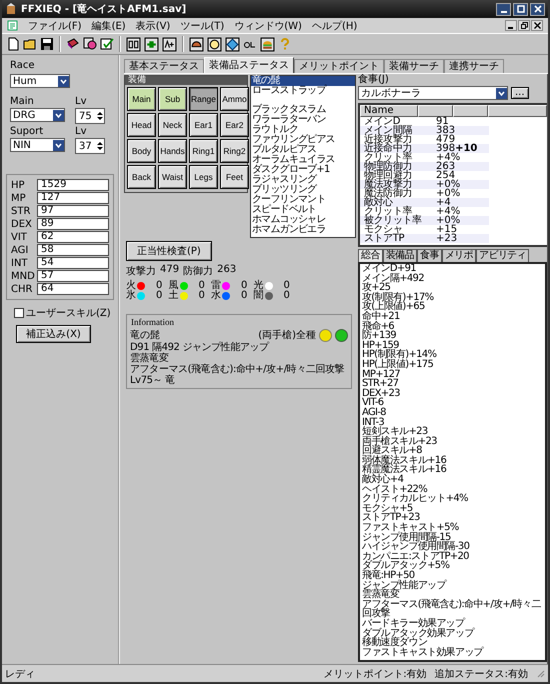  What do you see at coordinates (303, 170) in the screenshot?
I see `list-item: ダスクグローブ+1` at bounding box center [303, 170].